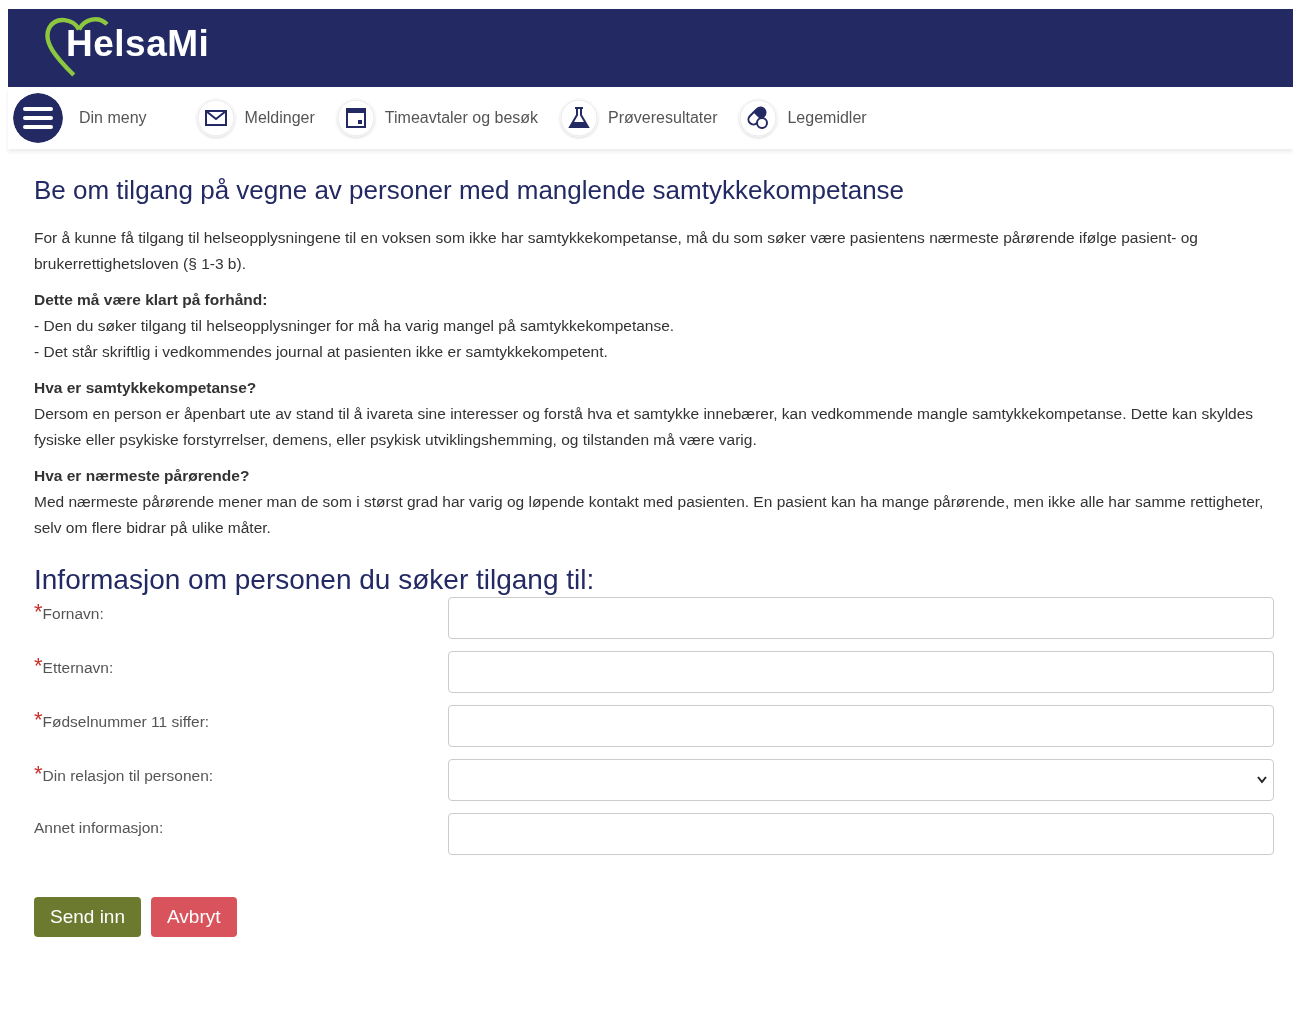  Describe the element at coordinates (639, 118) in the screenshot. I see `nav-link: Prøveresultater` at that location.